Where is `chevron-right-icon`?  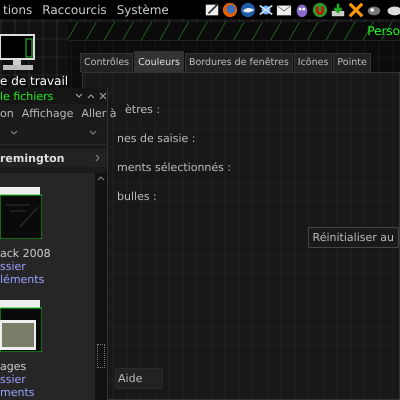 chevron-right-icon is located at coordinates (98, 158).